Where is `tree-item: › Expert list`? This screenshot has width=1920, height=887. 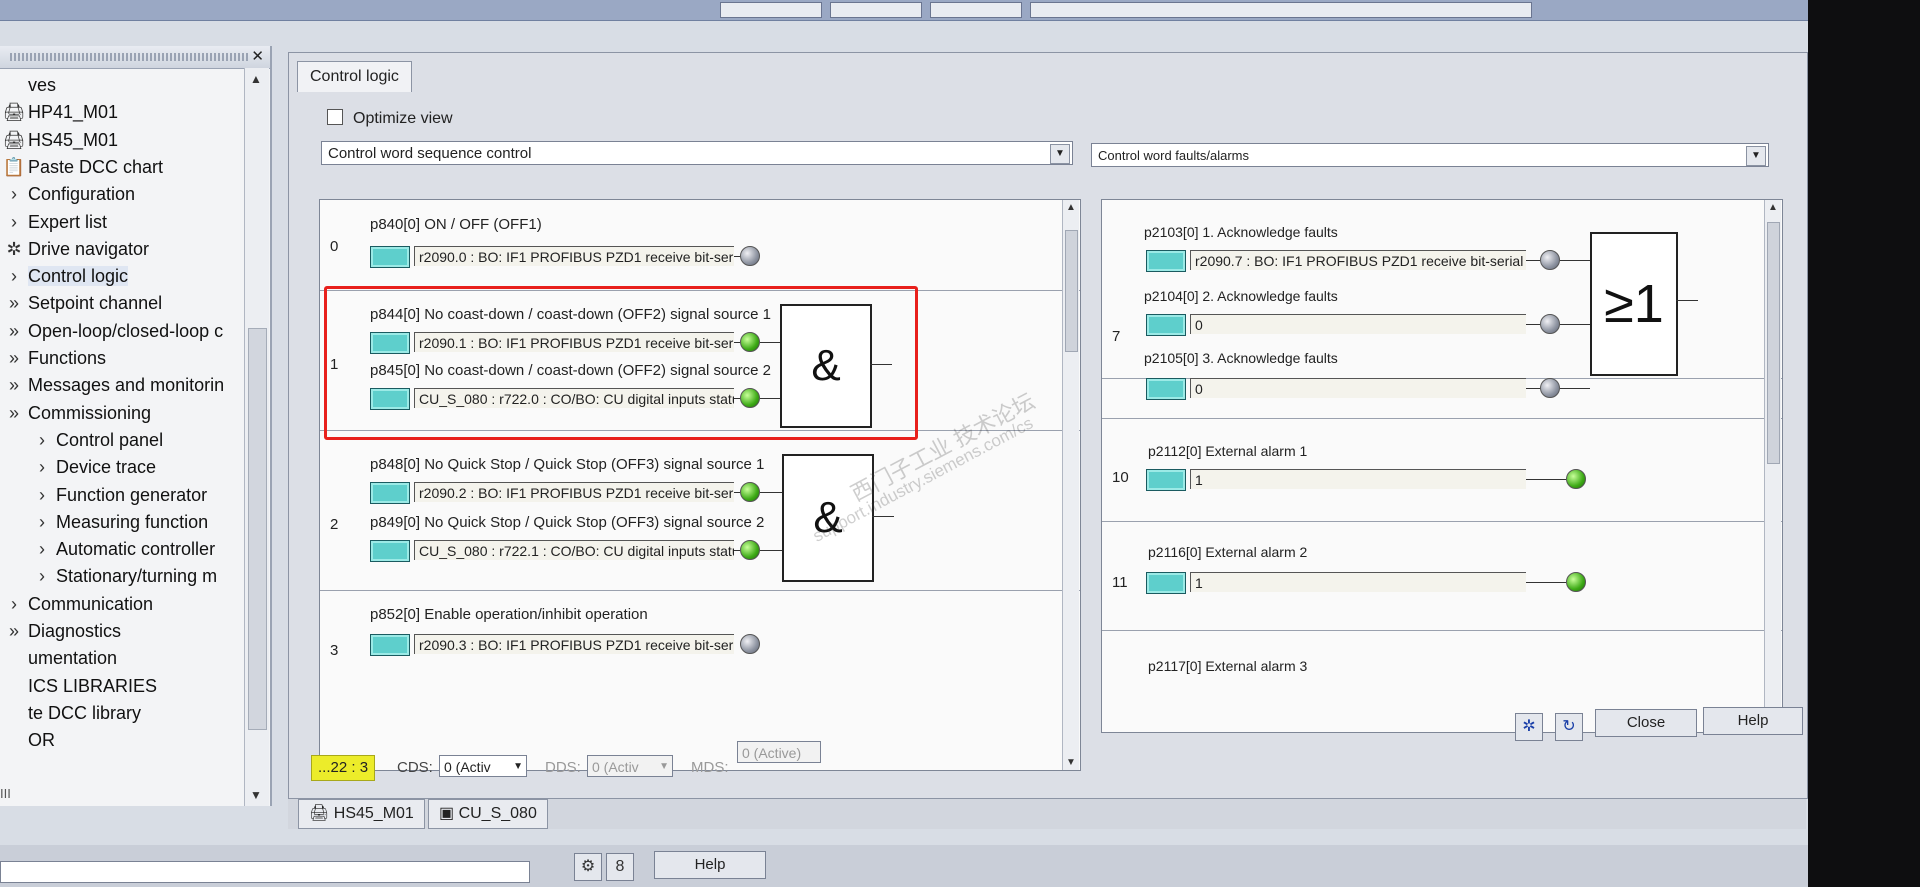 tree-item: › Expert list is located at coordinates (53, 222).